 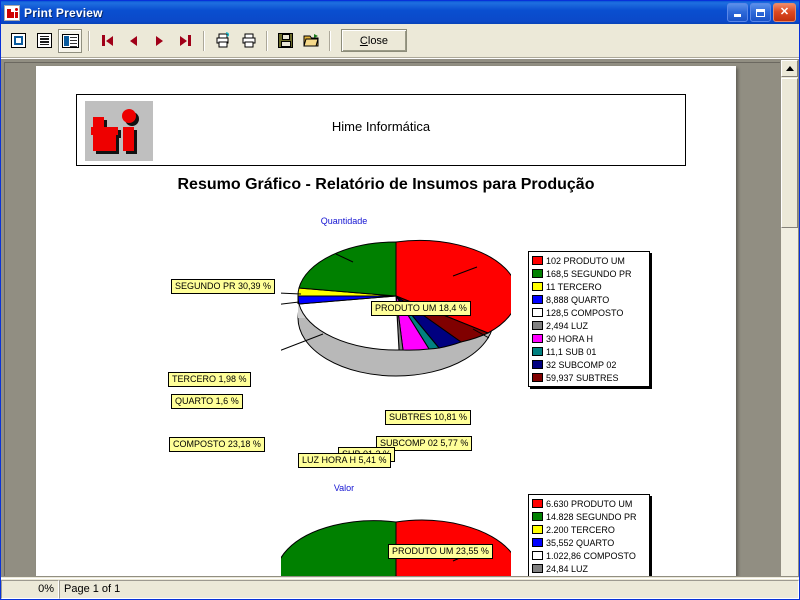 I want to click on wide-page-view-button, so click(x=70, y=40).